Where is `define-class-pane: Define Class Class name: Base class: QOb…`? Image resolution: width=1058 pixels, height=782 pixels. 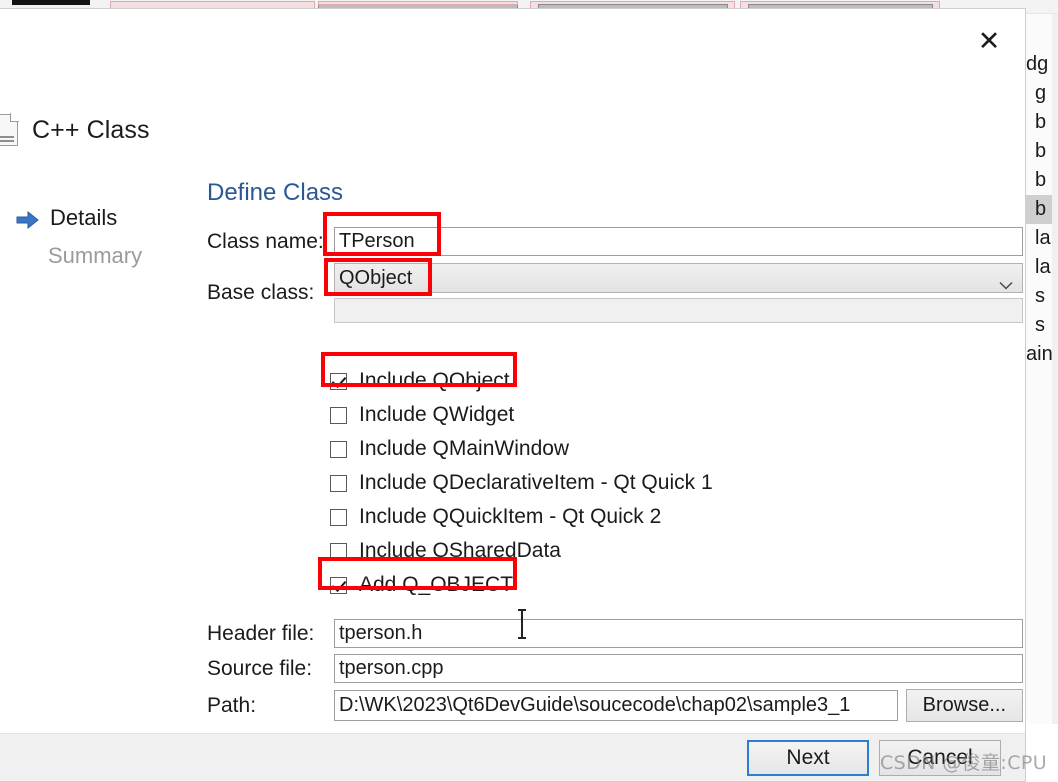 define-class-pane: Define Class Class name: Base class: QOb… is located at coordinates (615, 254).